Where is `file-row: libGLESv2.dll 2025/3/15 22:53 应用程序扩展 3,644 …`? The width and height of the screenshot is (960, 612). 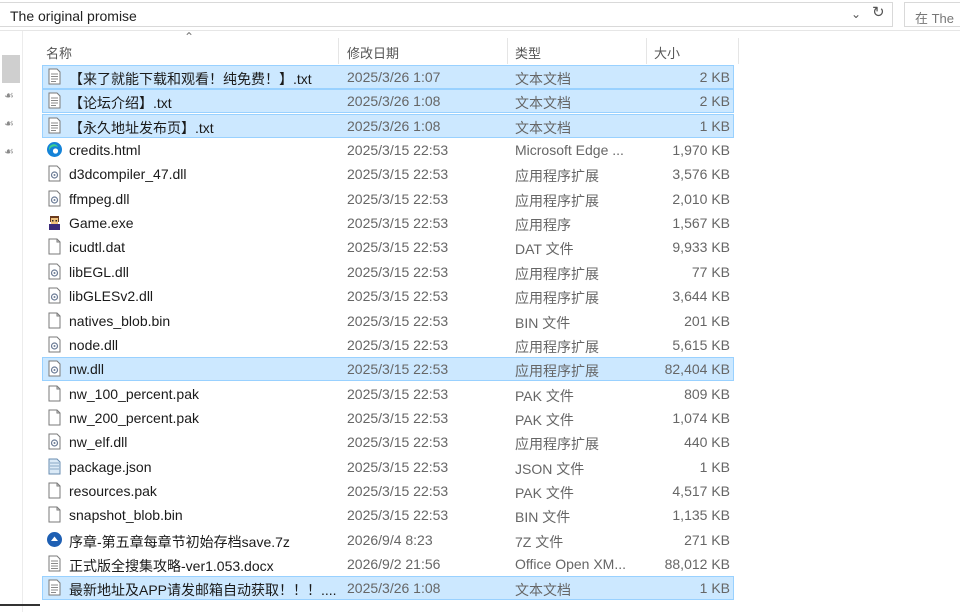 file-row: libGLESv2.dll 2025/3/15 22:53 应用程序扩展 3,644 … is located at coordinates (388, 296).